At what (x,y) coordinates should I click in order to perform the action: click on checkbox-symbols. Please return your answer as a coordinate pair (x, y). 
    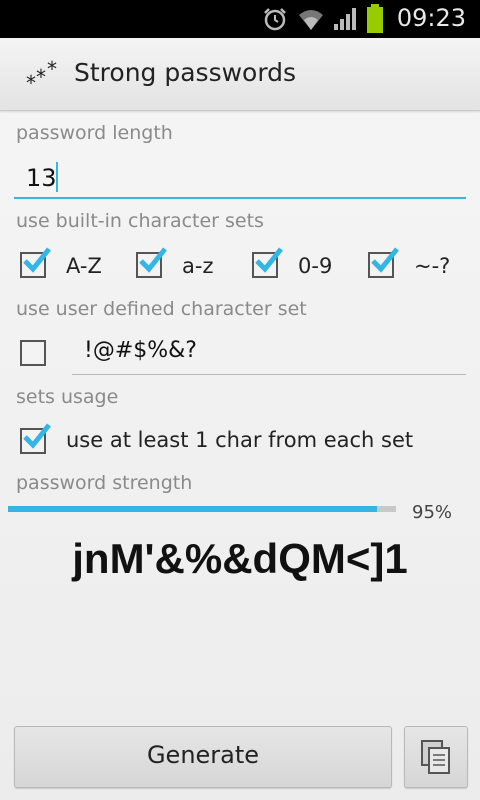
    Looking at the image, I should click on (383, 262).